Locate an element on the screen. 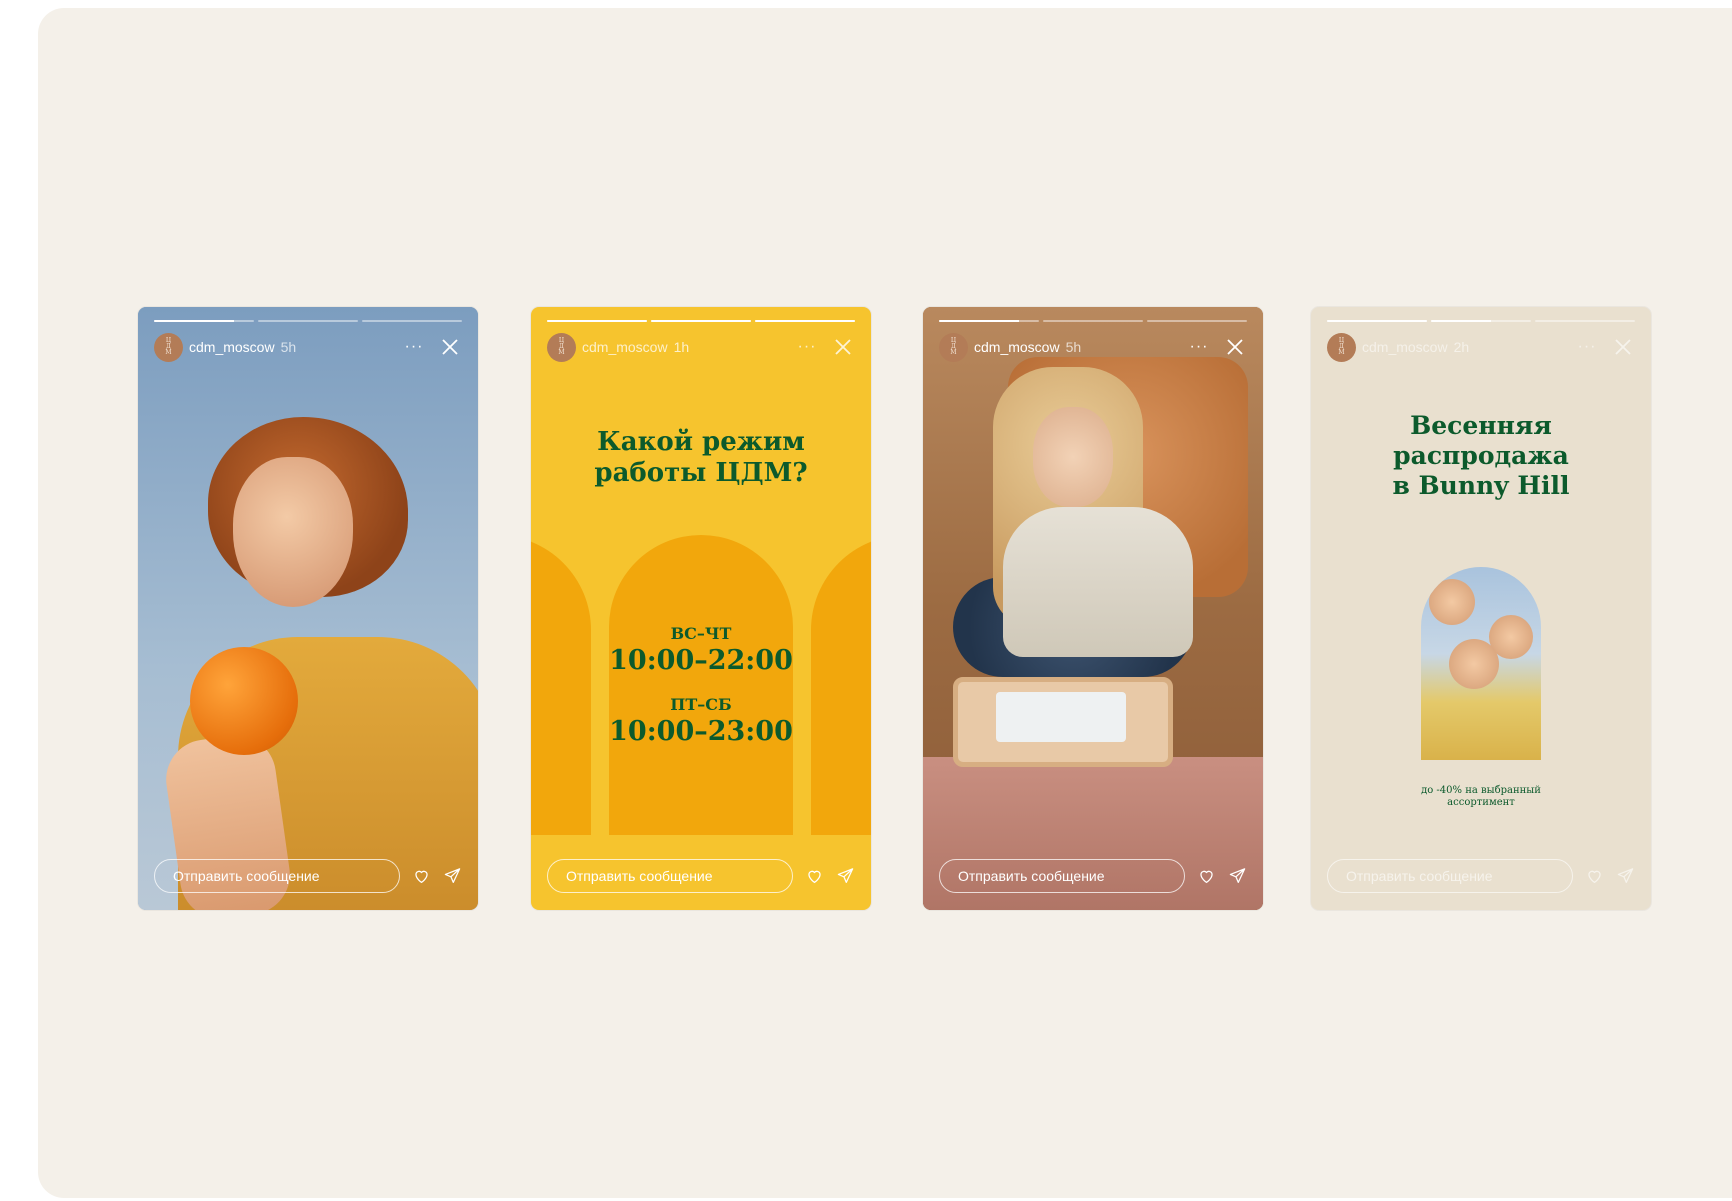 This screenshot has width=1732, height=1201. photo-board-screen is located at coordinates (1061, 717).